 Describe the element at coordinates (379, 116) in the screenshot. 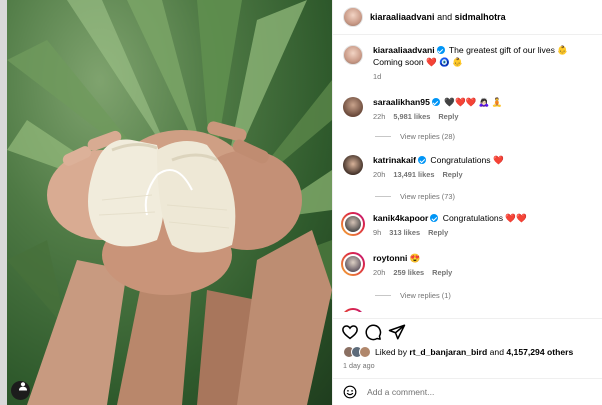

I see `comment-time: 22h` at that location.